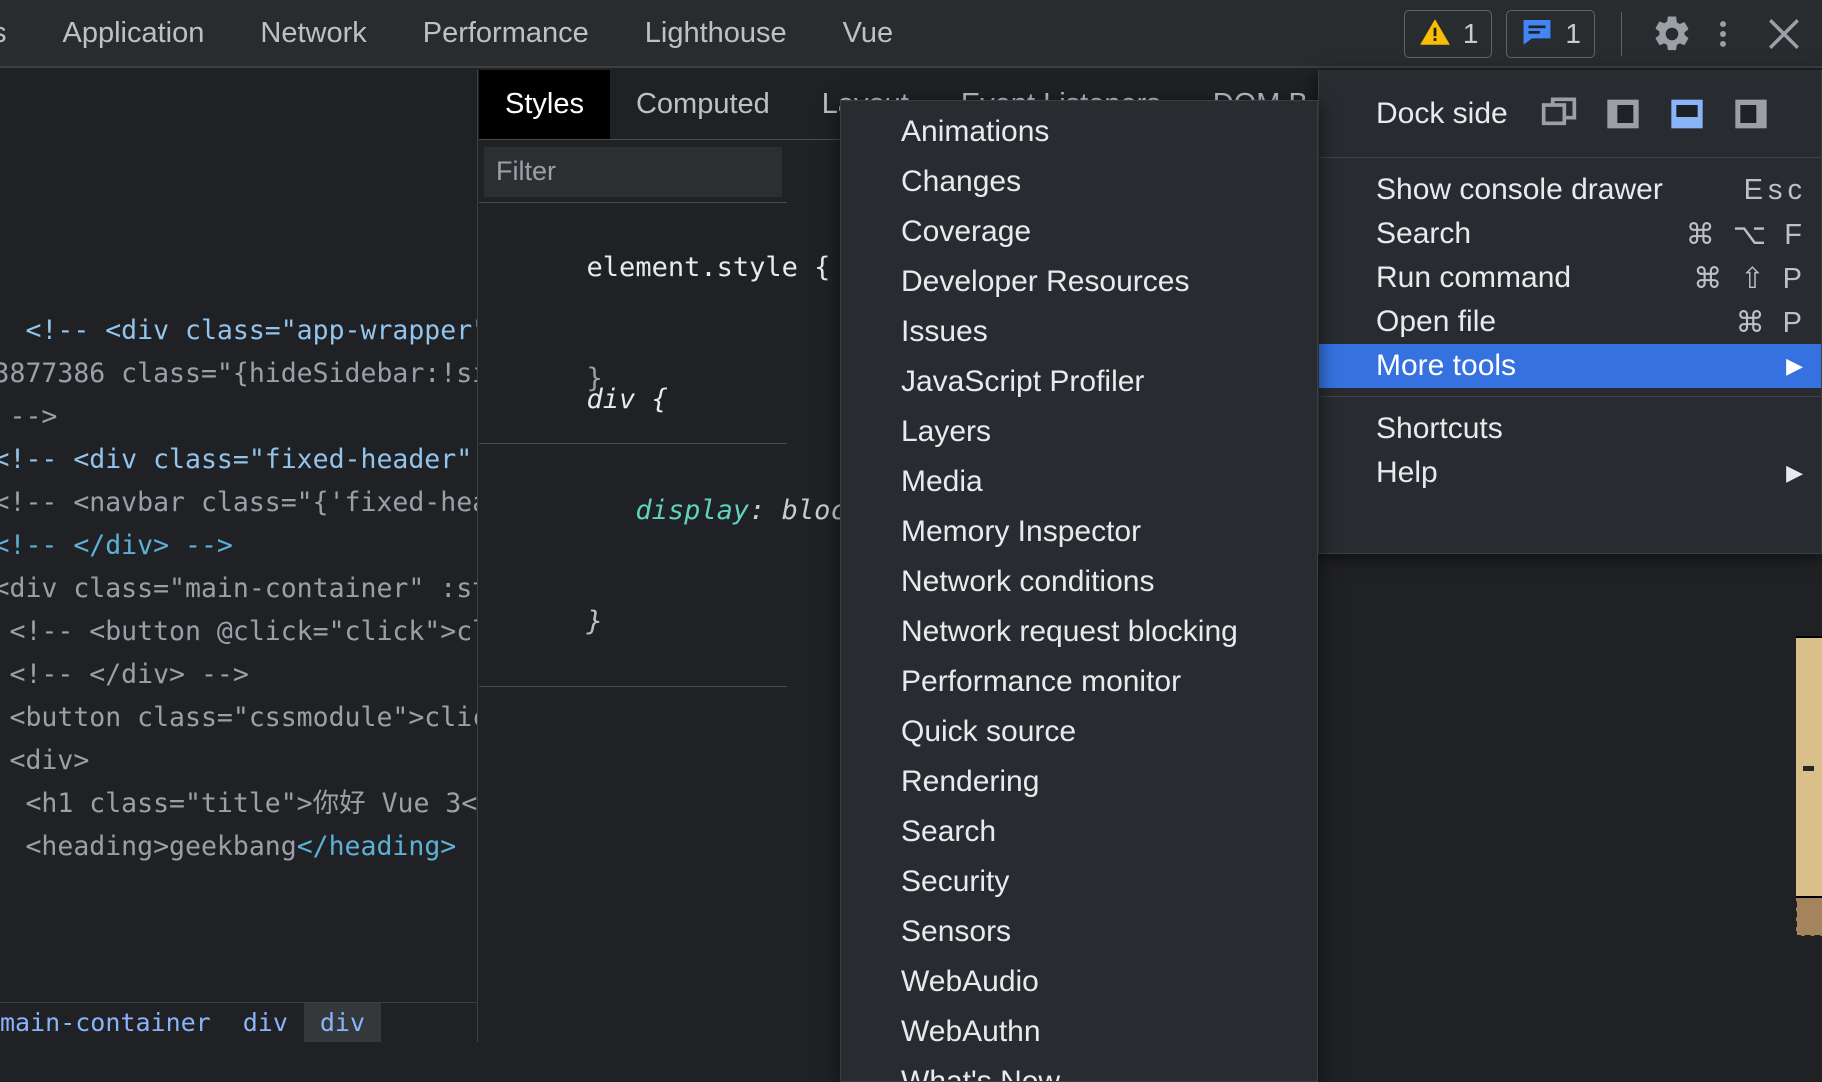 This screenshot has width=1822, height=1082. Describe the element at coordinates (1079, 732) in the screenshot. I see `submenu-item-quick-source: Quick source` at that location.